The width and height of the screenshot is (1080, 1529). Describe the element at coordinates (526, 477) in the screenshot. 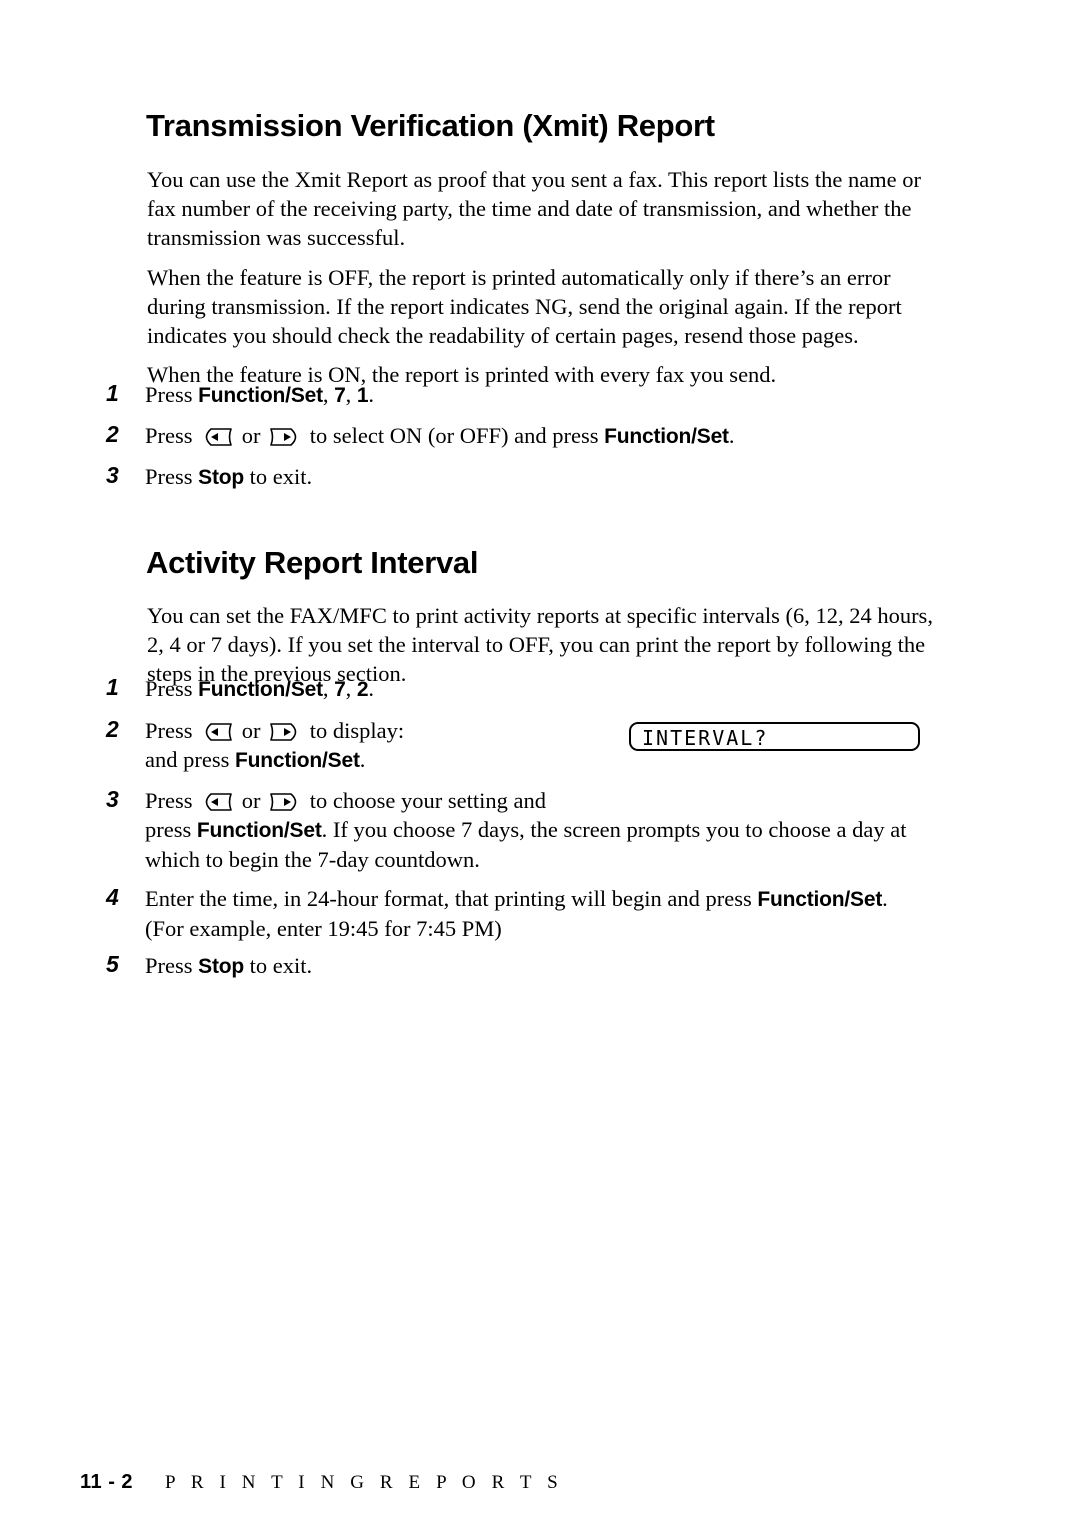

I see `step-item: 3 Press Stop to exit.` at that location.